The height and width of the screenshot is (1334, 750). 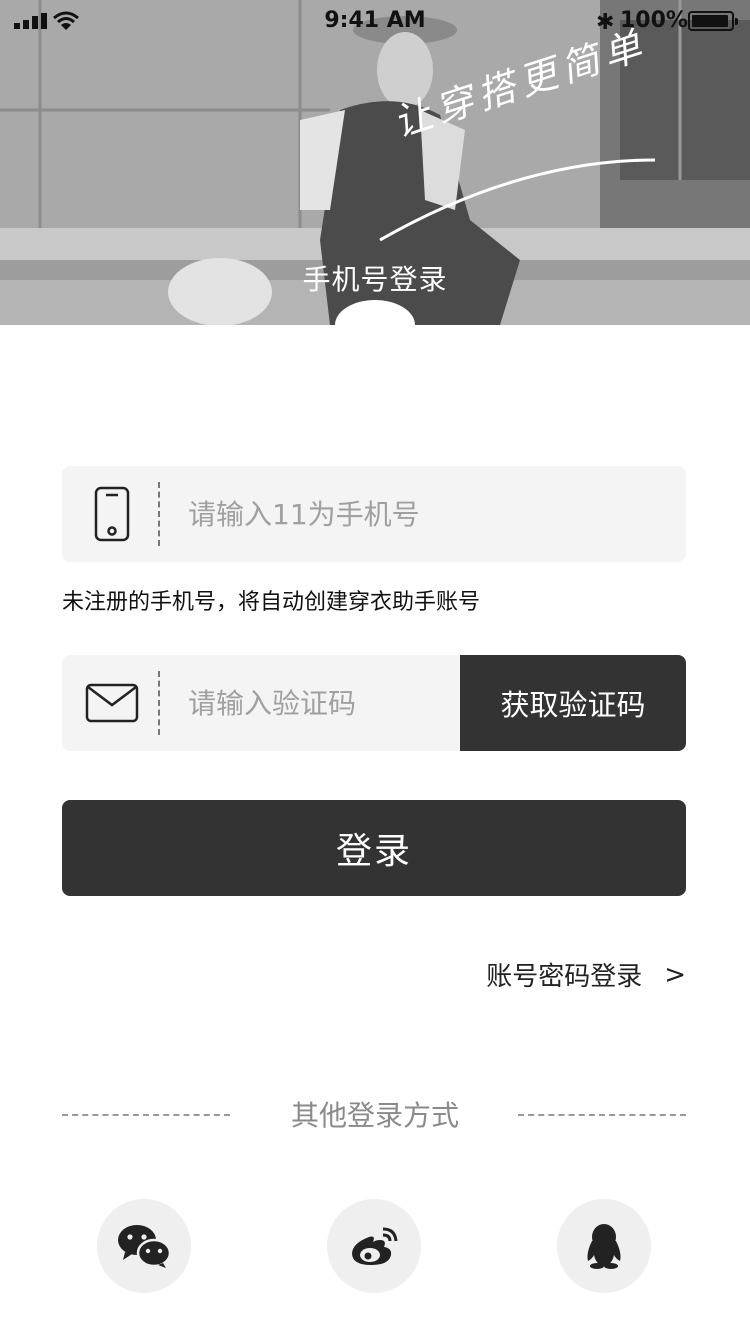 What do you see at coordinates (654, 20) in the screenshot?
I see `battery-percentage: 100%` at bounding box center [654, 20].